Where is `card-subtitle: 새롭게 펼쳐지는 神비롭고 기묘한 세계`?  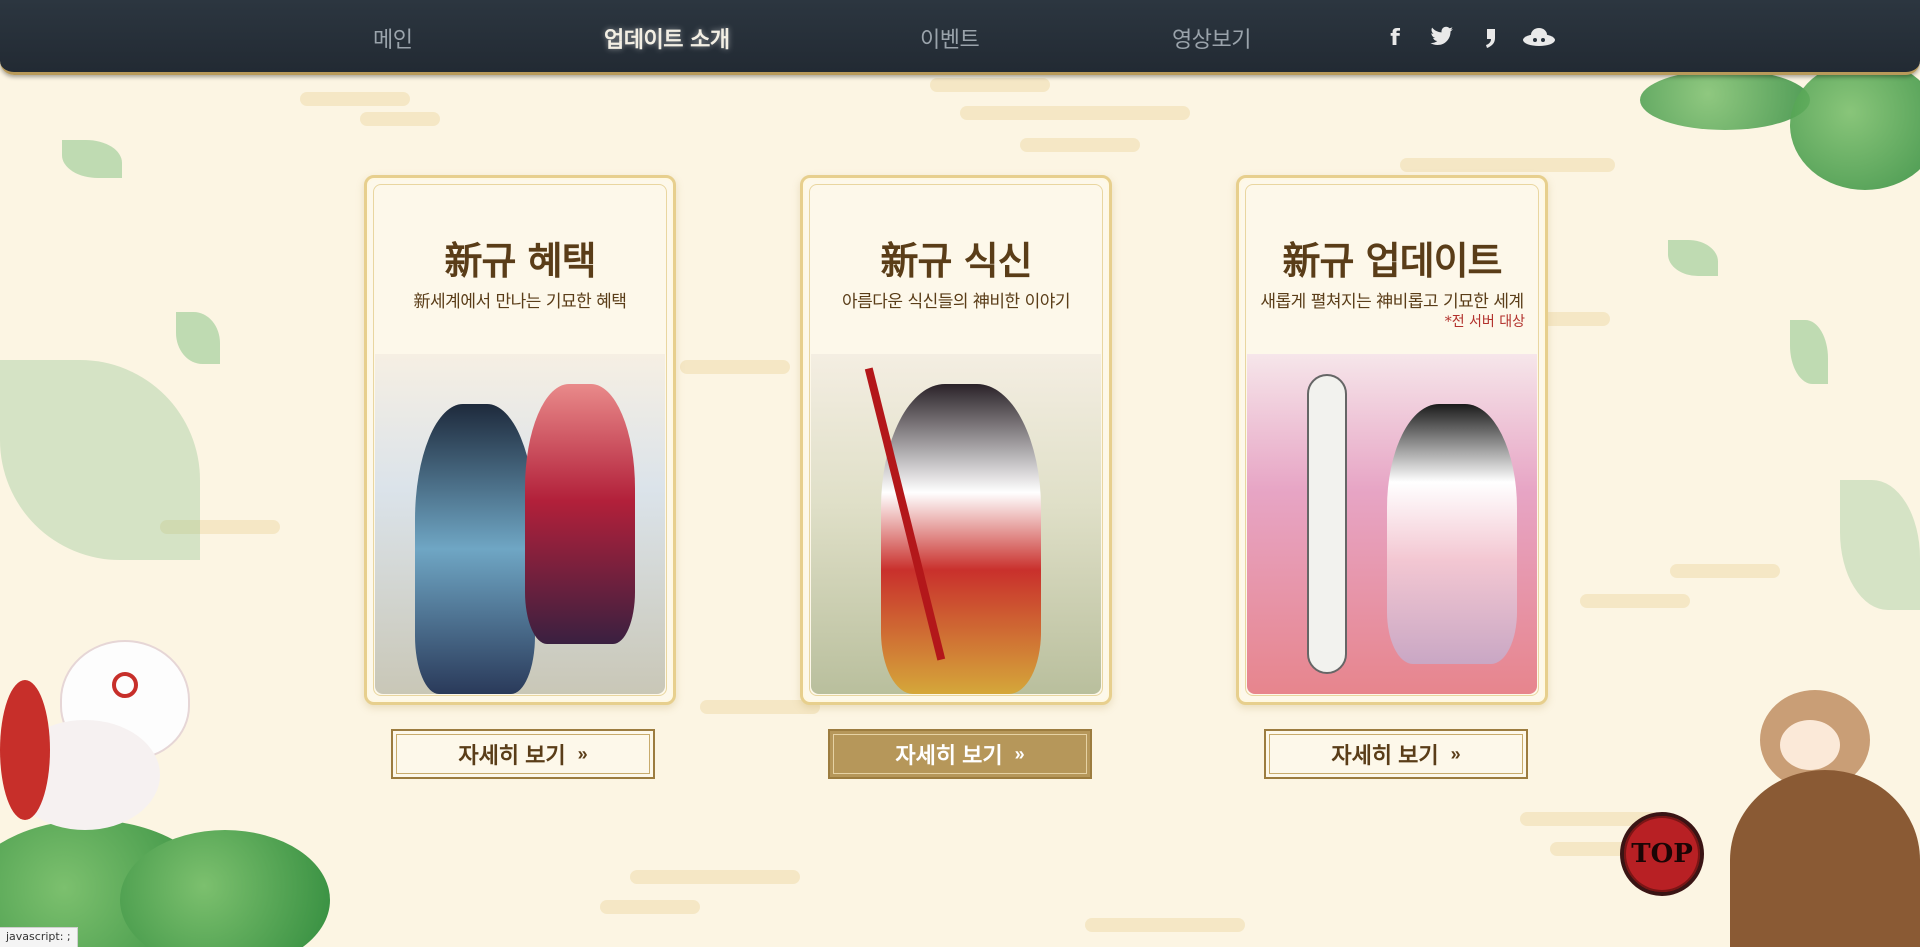
card-subtitle: 새롭게 펼쳐지는 神비롭고 기묘한 세계 is located at coordinates (1392, 302).